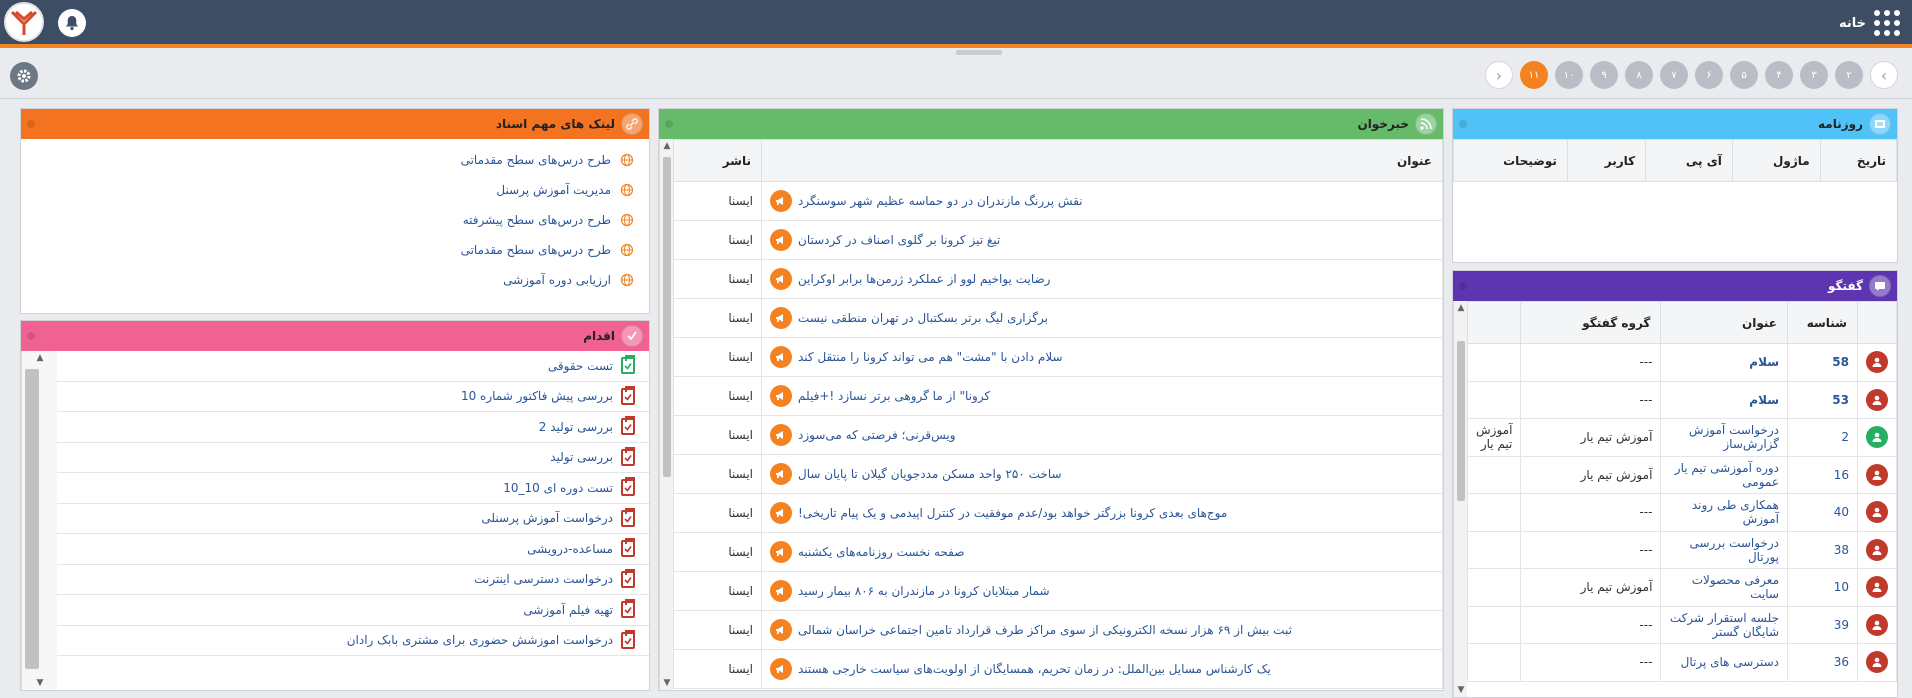  I want to click on column-header-publisher: ناشر, so click(717, 160).